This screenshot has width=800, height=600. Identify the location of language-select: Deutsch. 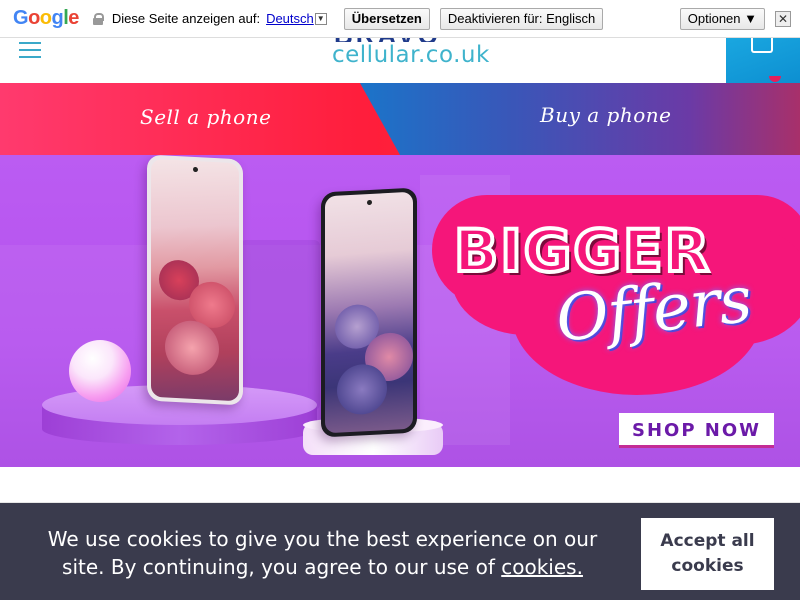
(290, 18).